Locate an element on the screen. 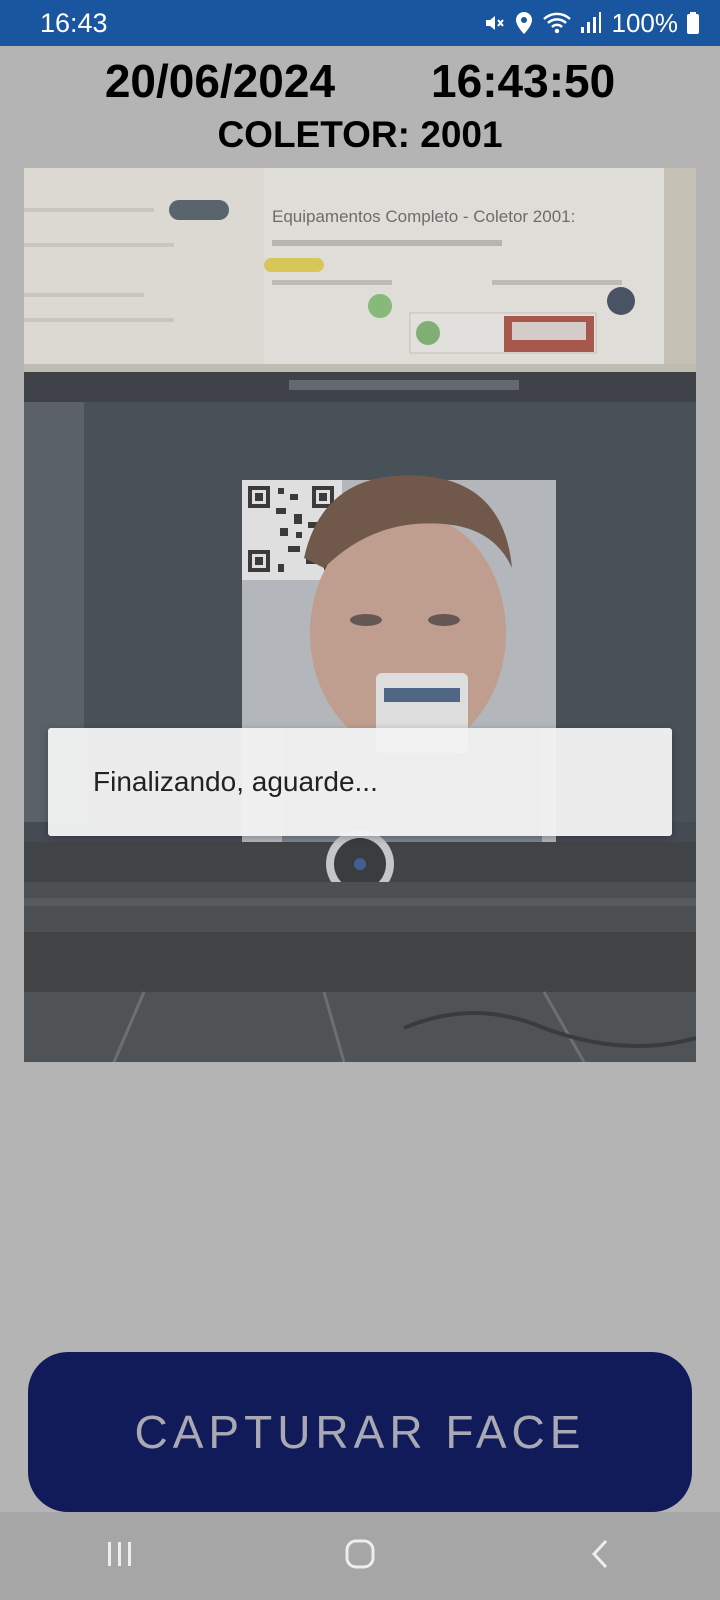 The width and height of the screenshot is (720, 1600). home-button is located at coordinates (360, 1556).